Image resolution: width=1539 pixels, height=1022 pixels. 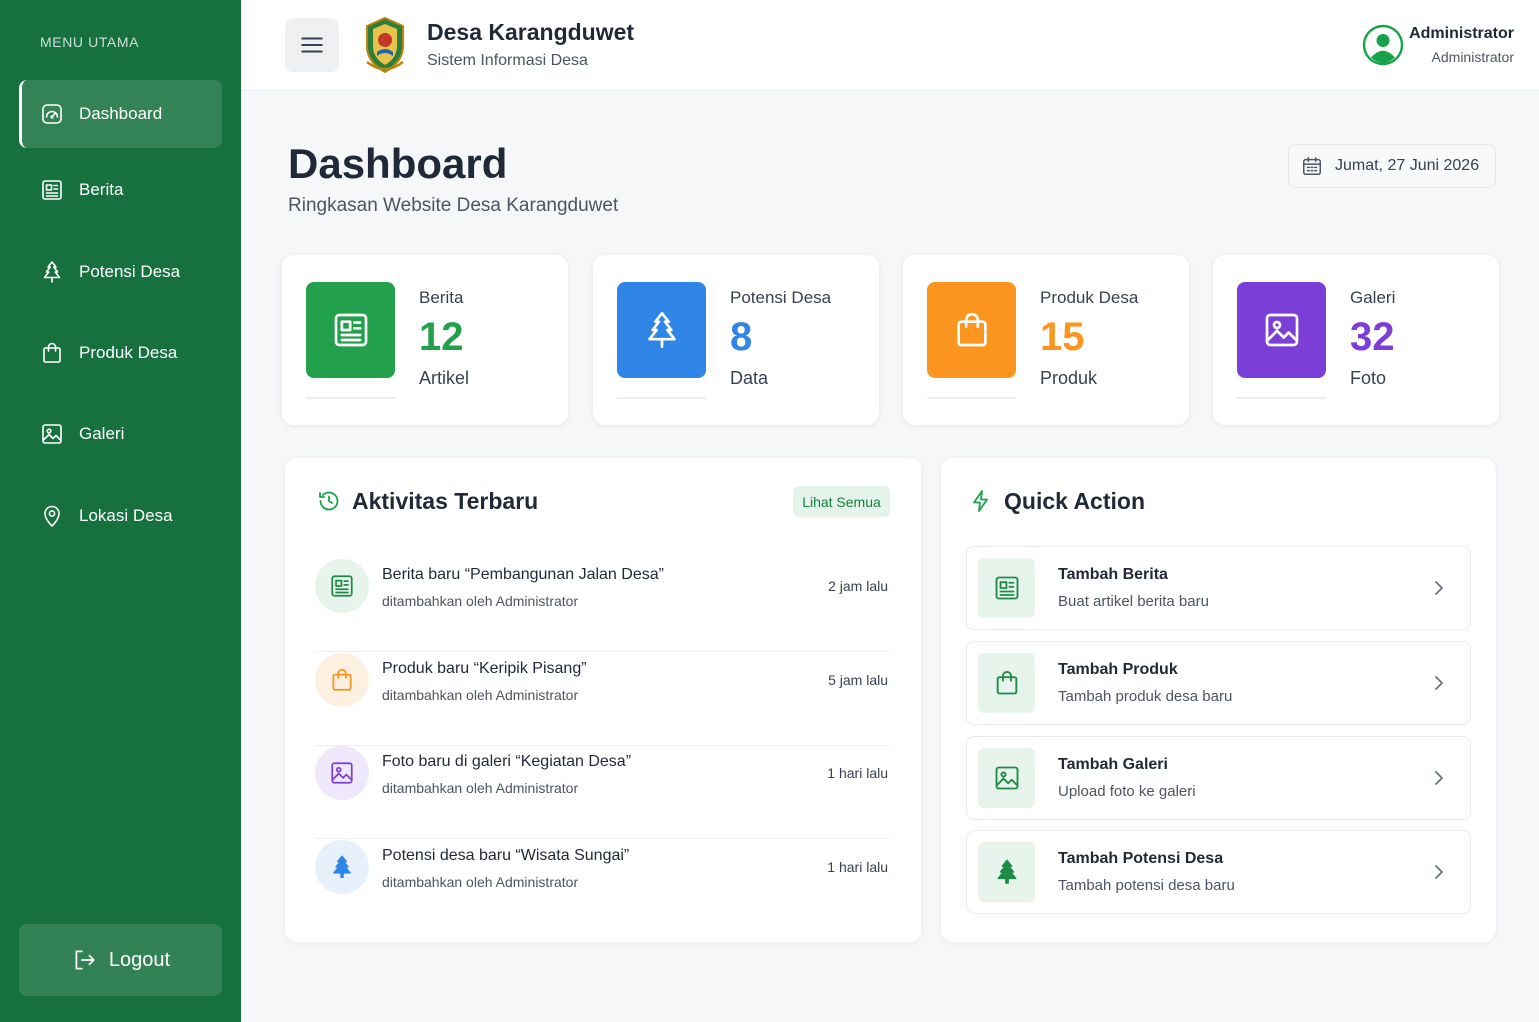 I want to click on stat-unit: Produk, so click(x=1069, y=378).